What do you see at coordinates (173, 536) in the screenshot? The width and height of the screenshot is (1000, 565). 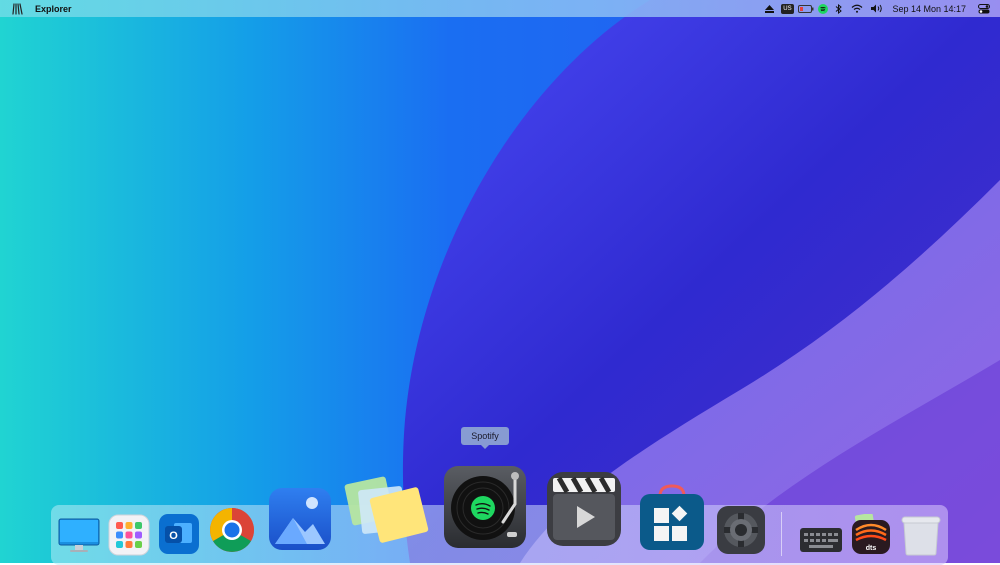 I see `outlook-glyph: O` at bounding box center [173, 536].